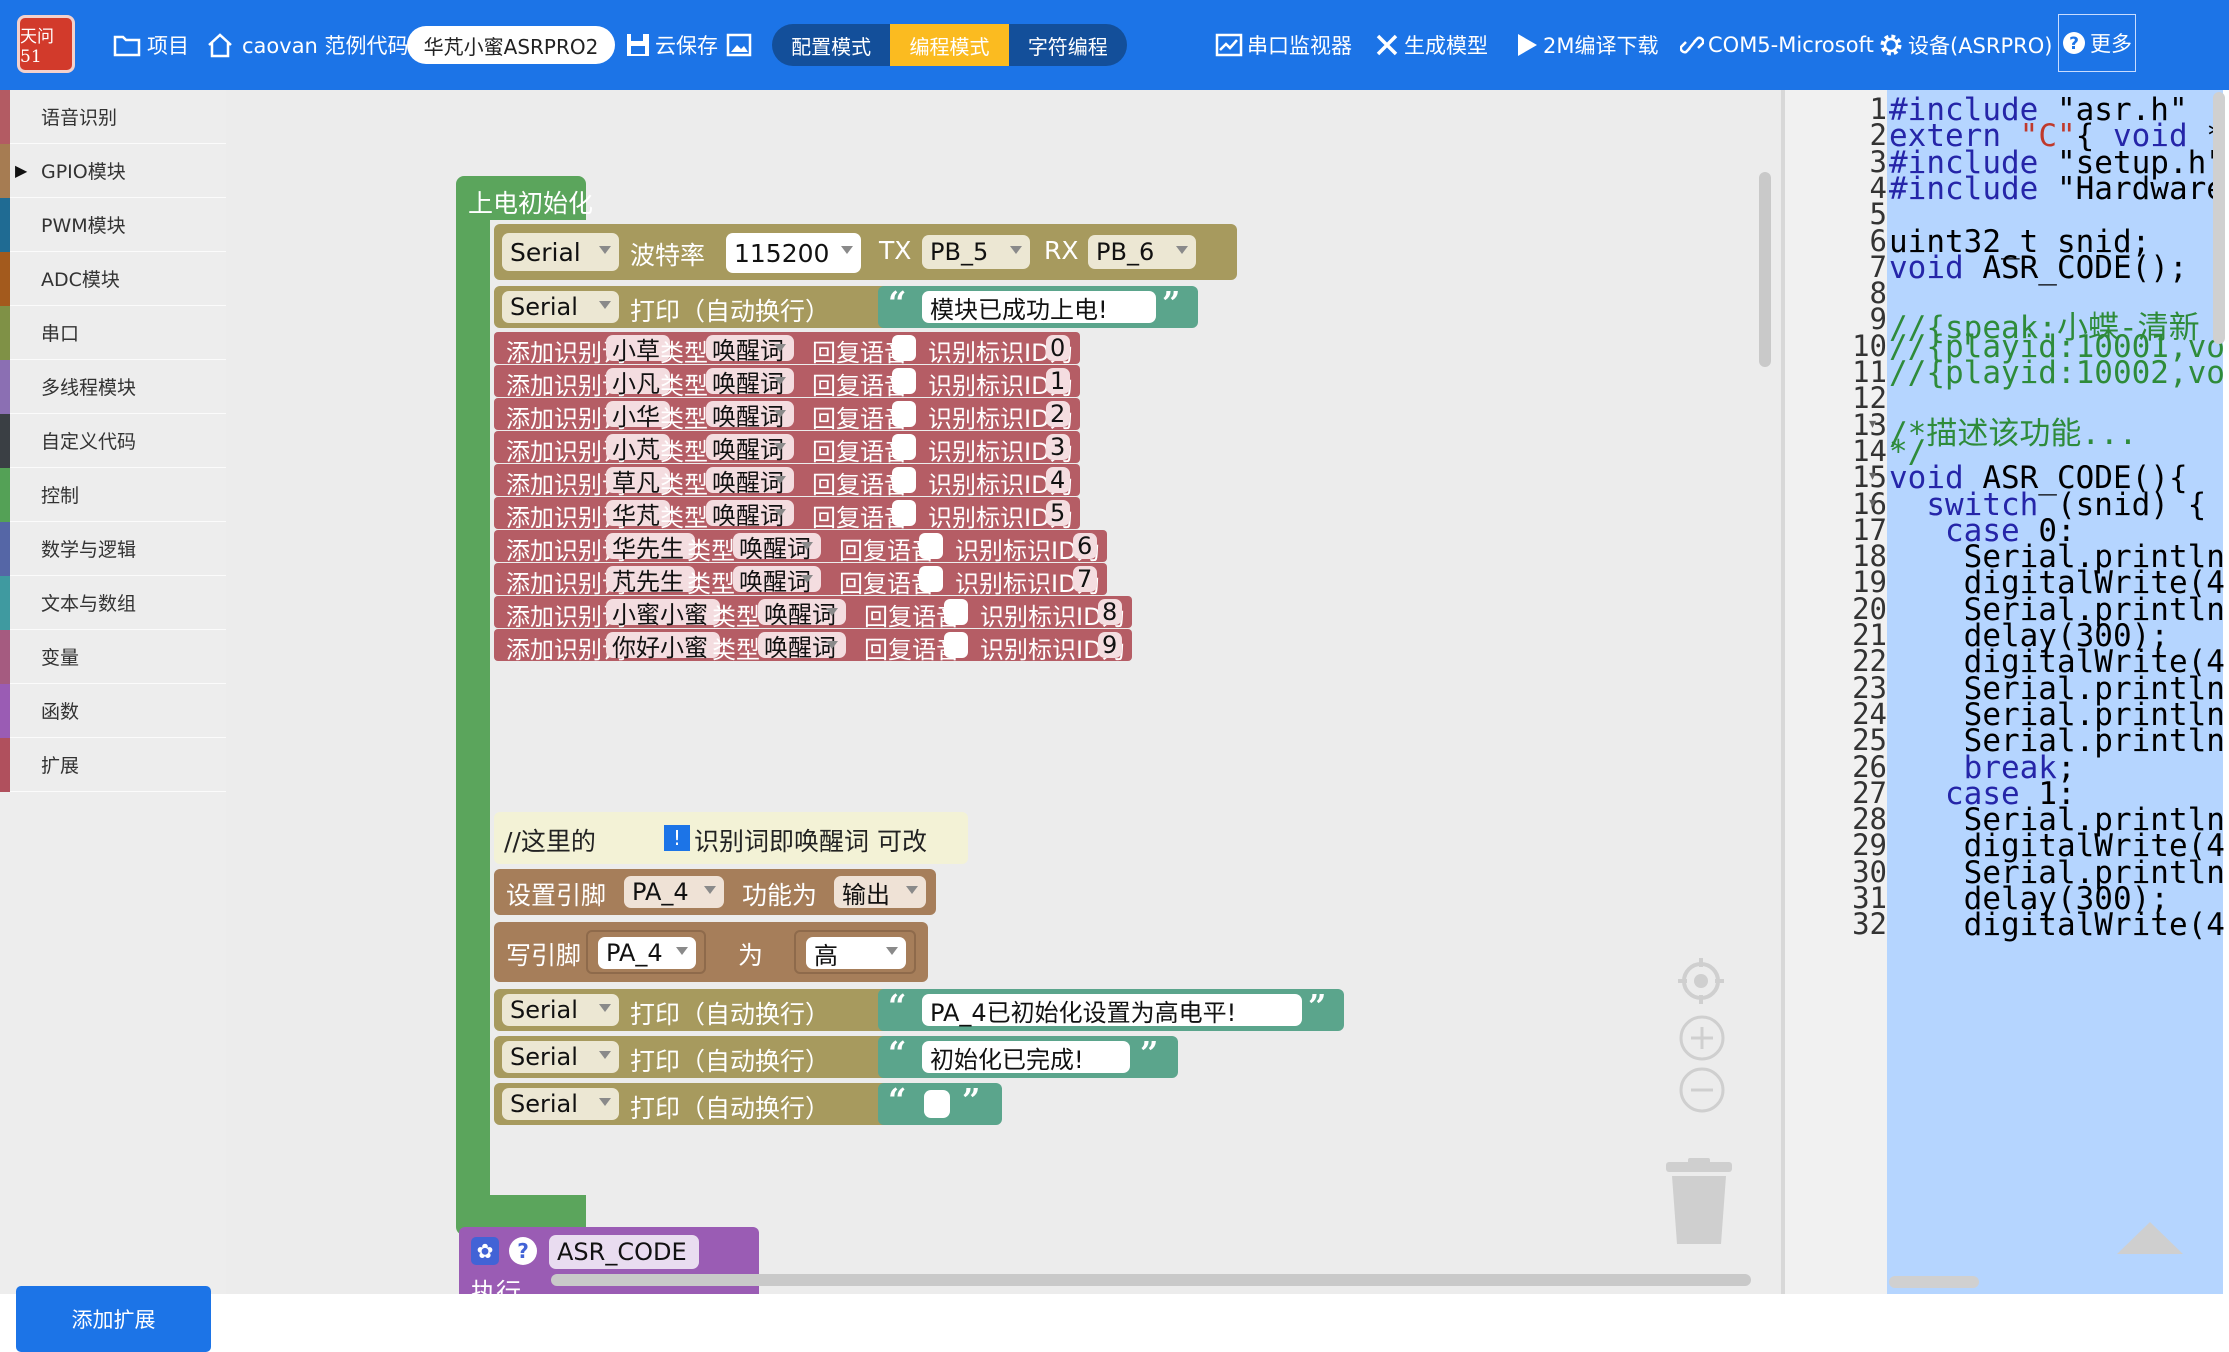  I want to click on code-line: #include "Hardware, so click(2057, 189).